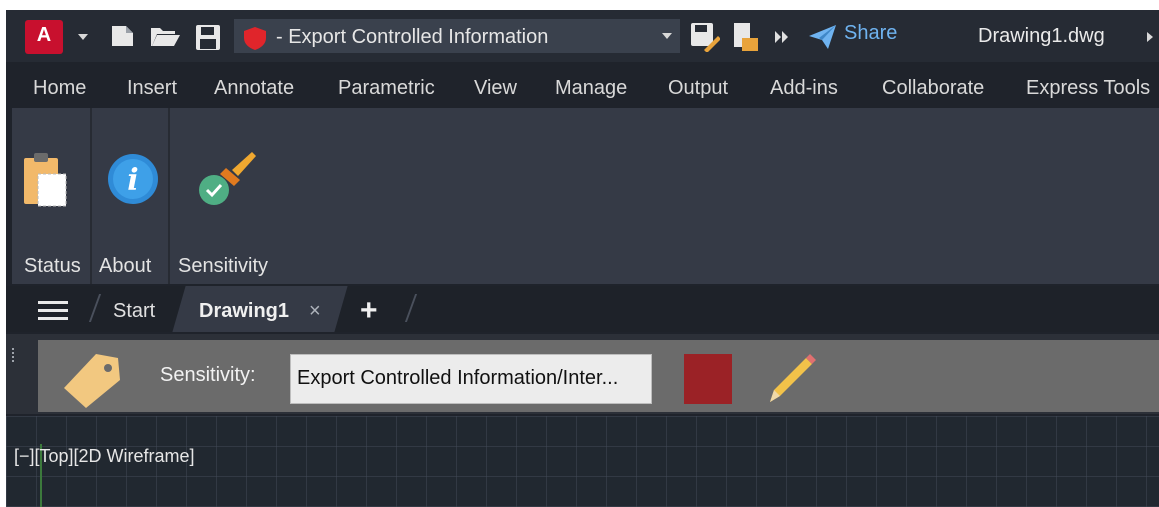 Image resolution: width=1159 pixels, height=507 pixels. I want to click on tag-icon, so click(92, 381).